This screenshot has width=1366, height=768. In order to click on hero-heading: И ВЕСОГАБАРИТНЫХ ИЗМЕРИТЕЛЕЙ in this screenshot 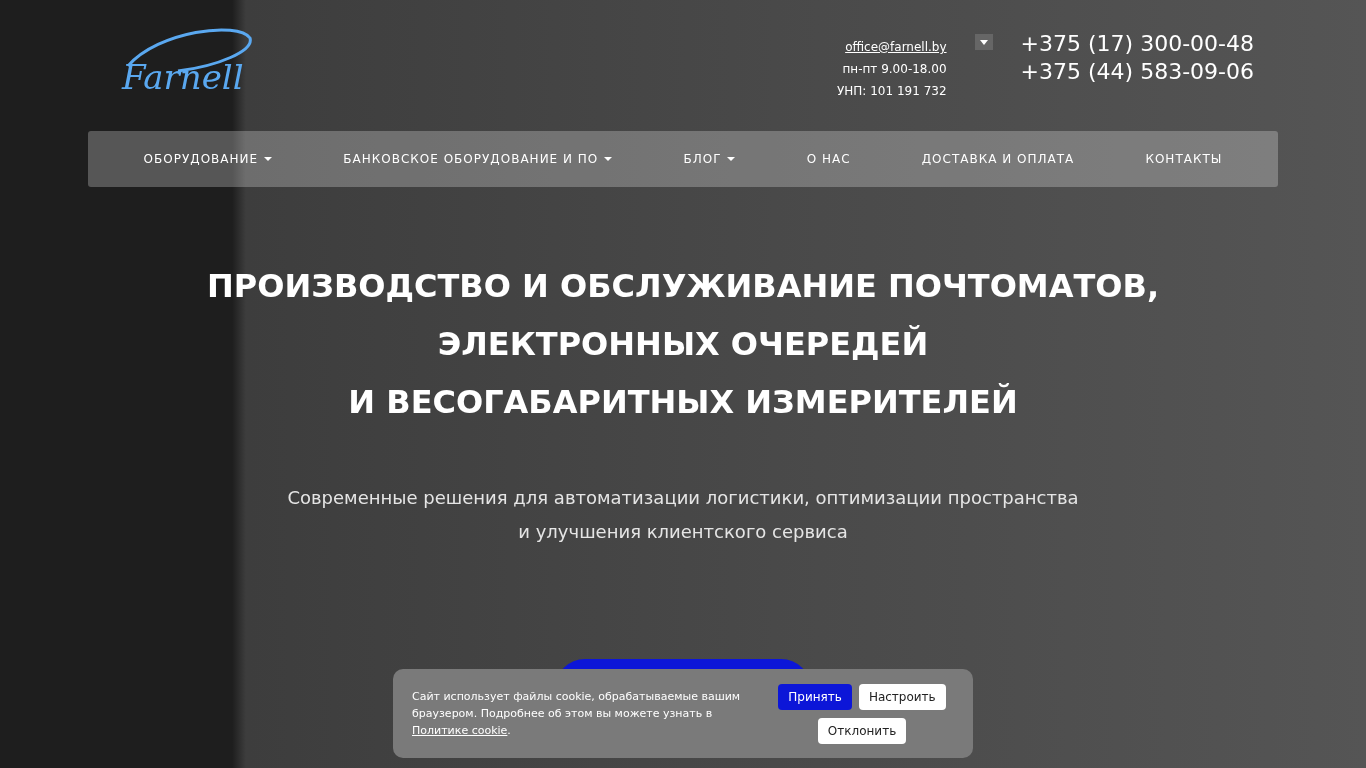, I will do `click(683, 402)`.